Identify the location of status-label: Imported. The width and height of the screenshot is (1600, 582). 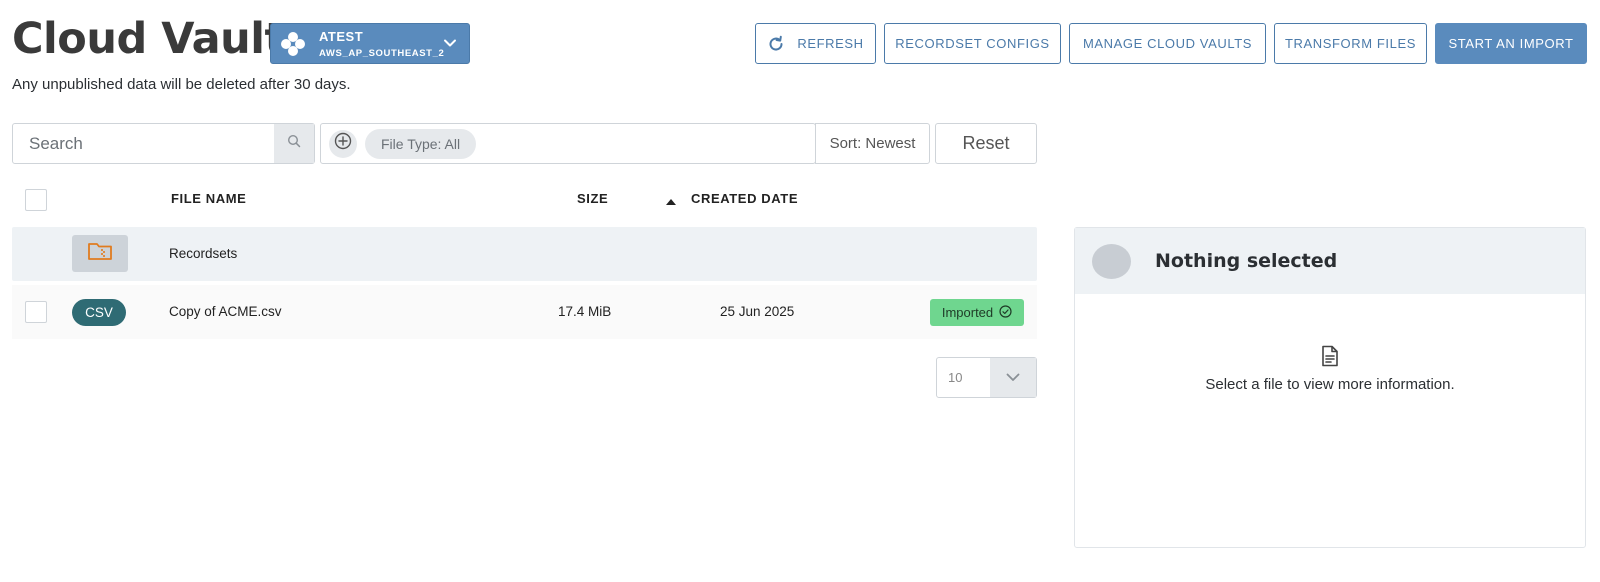
(967, 312).